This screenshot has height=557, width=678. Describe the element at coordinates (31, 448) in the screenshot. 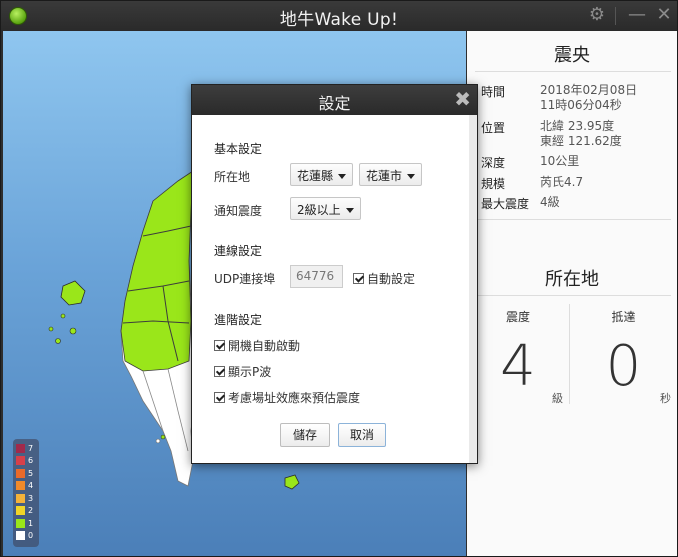

I see `scale-level: 7` at that location.